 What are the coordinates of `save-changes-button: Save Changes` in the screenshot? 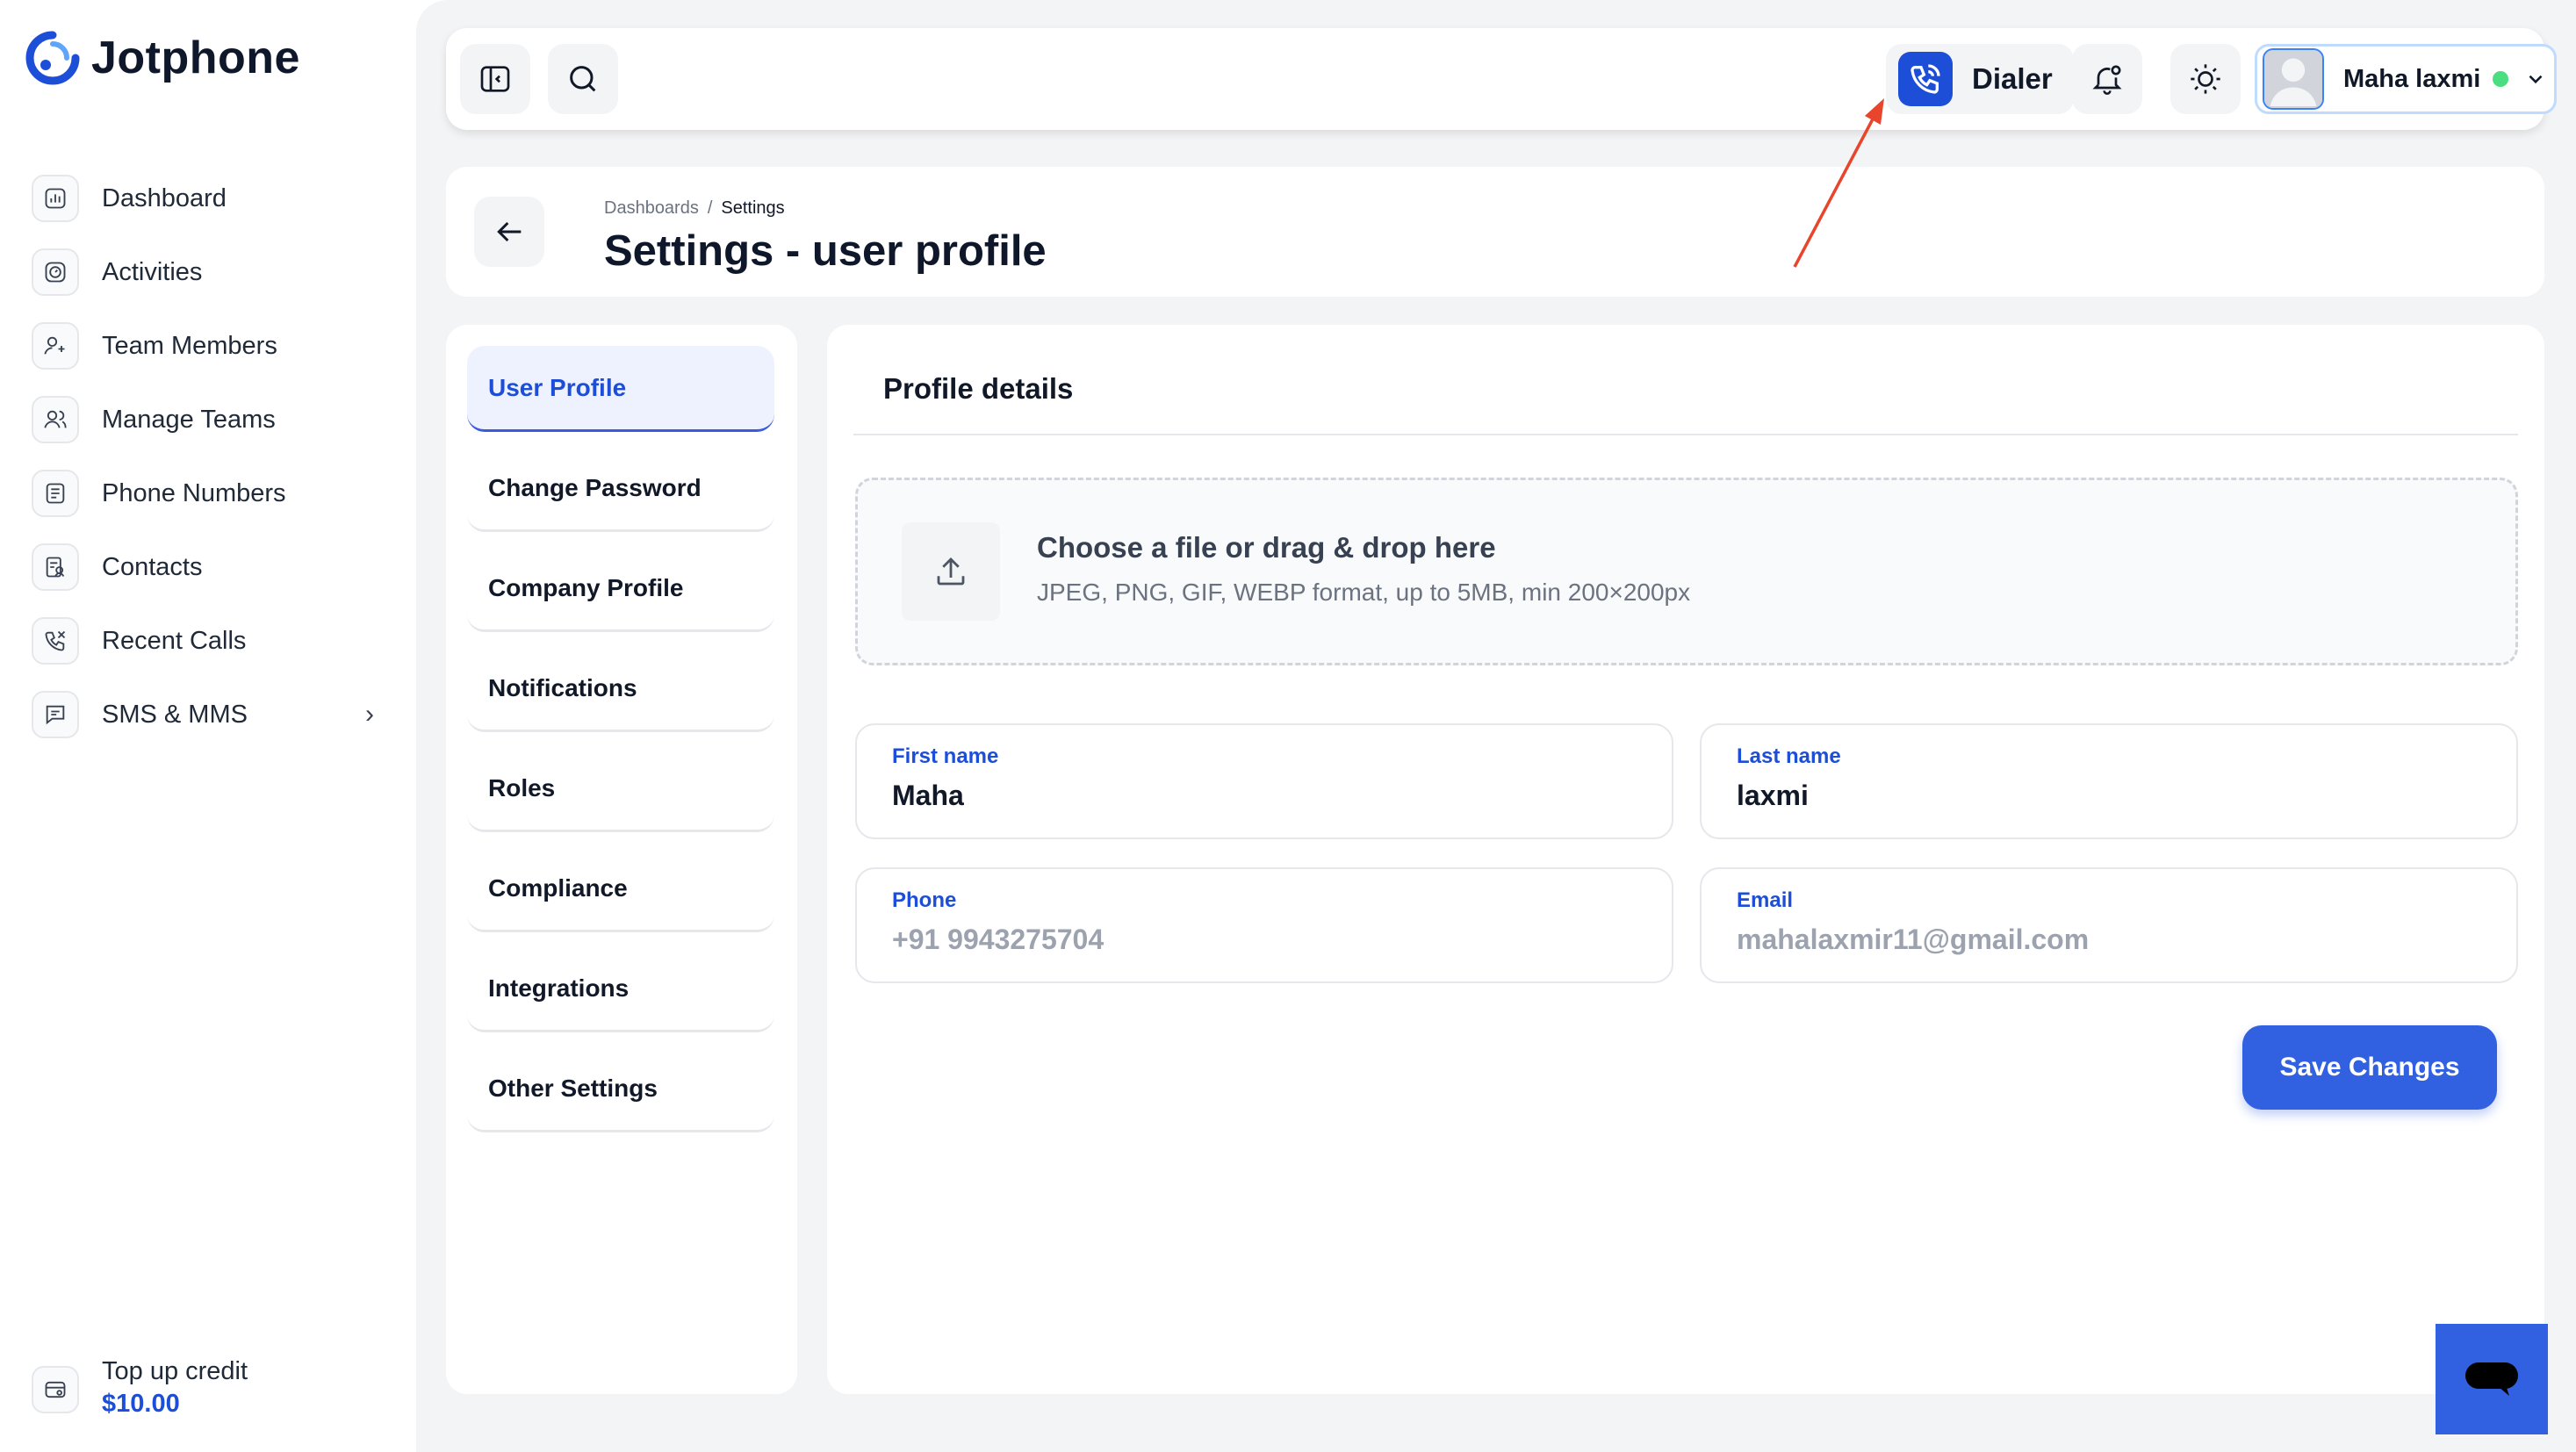 It's located at (2369, 1068).